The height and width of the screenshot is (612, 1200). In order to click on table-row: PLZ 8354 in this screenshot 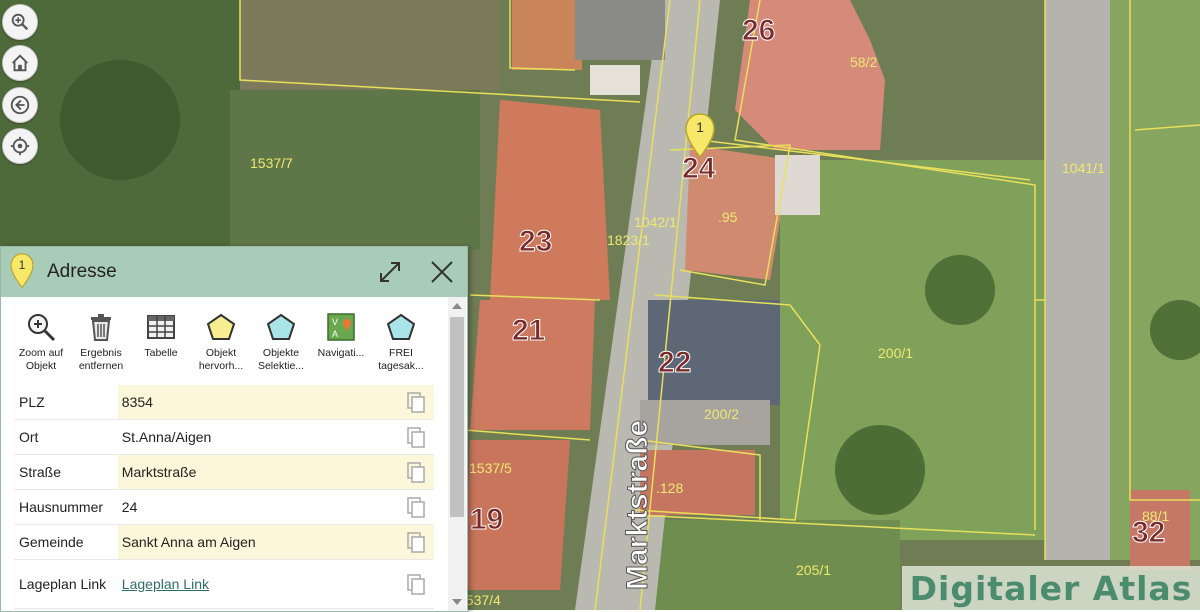, I will do `click(224, 402)`.